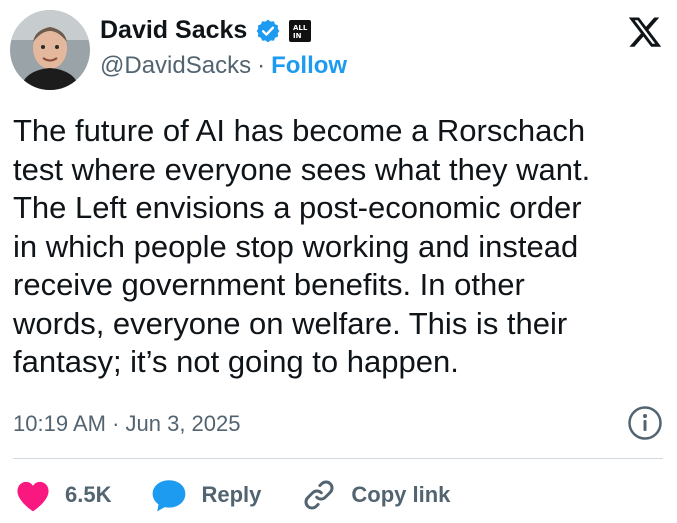 This screenshot has height=523, width=677. Describe the element at coordinates (297, 36) in the screenshot. I see `svg-text: IN` at that location.